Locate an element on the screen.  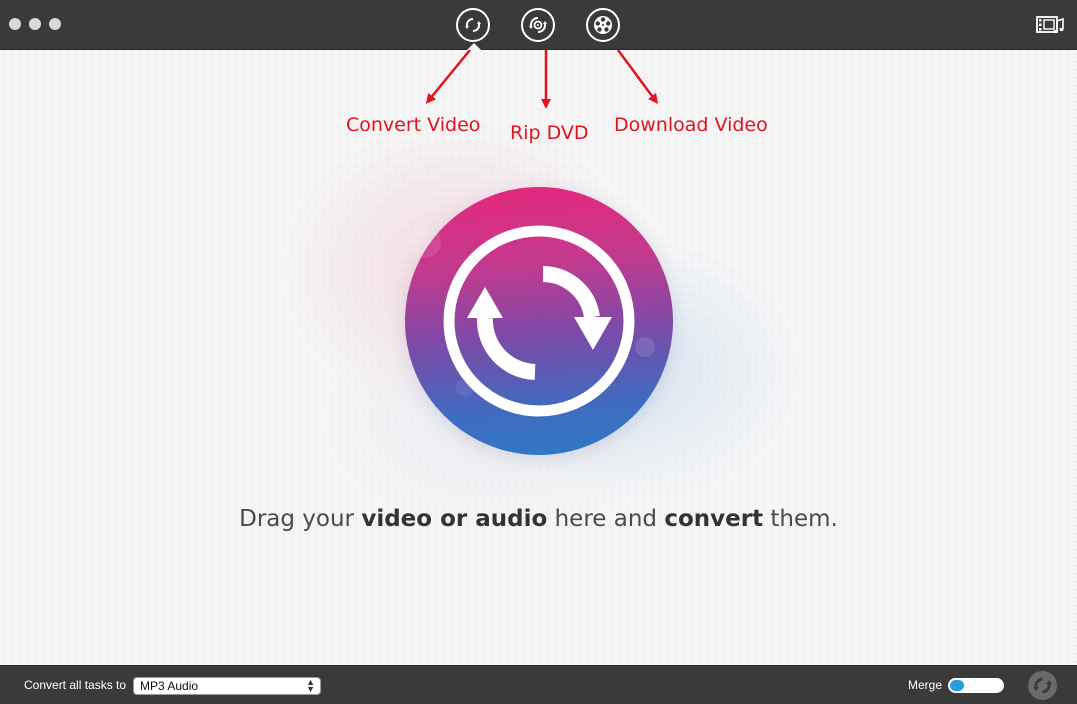
bottom-bar: Convert all tasks to MP3 Audio ▲ ▼ Merge is located at coordinates (538, 684).